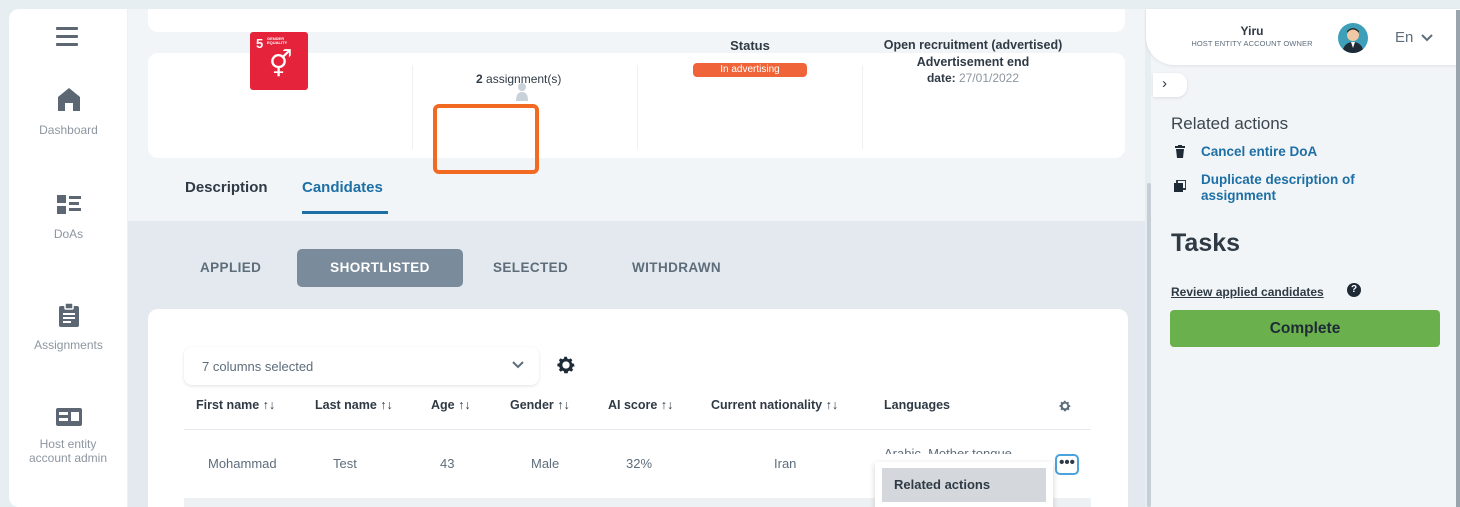  I want to click on language-value: En, so click(1404, 37).